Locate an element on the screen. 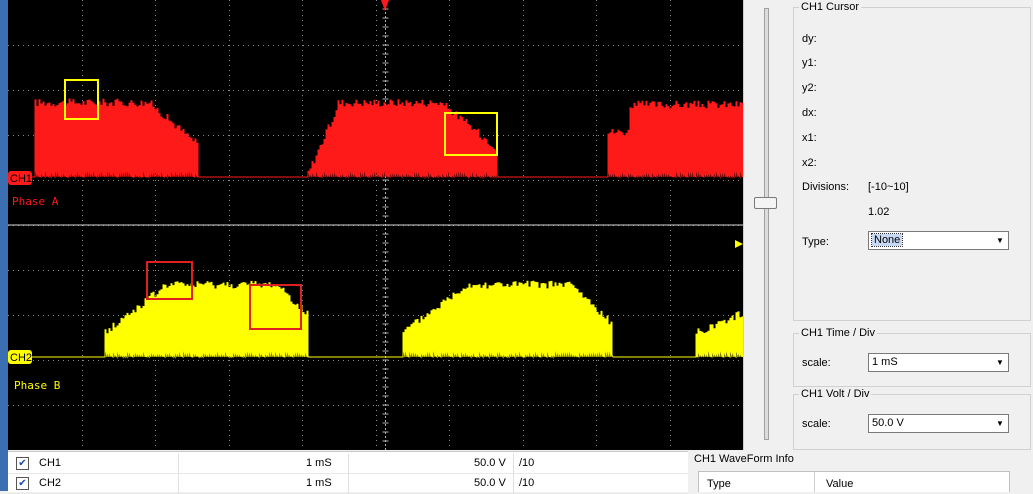  dy-label: dy: is located at coordinates (809, 39).